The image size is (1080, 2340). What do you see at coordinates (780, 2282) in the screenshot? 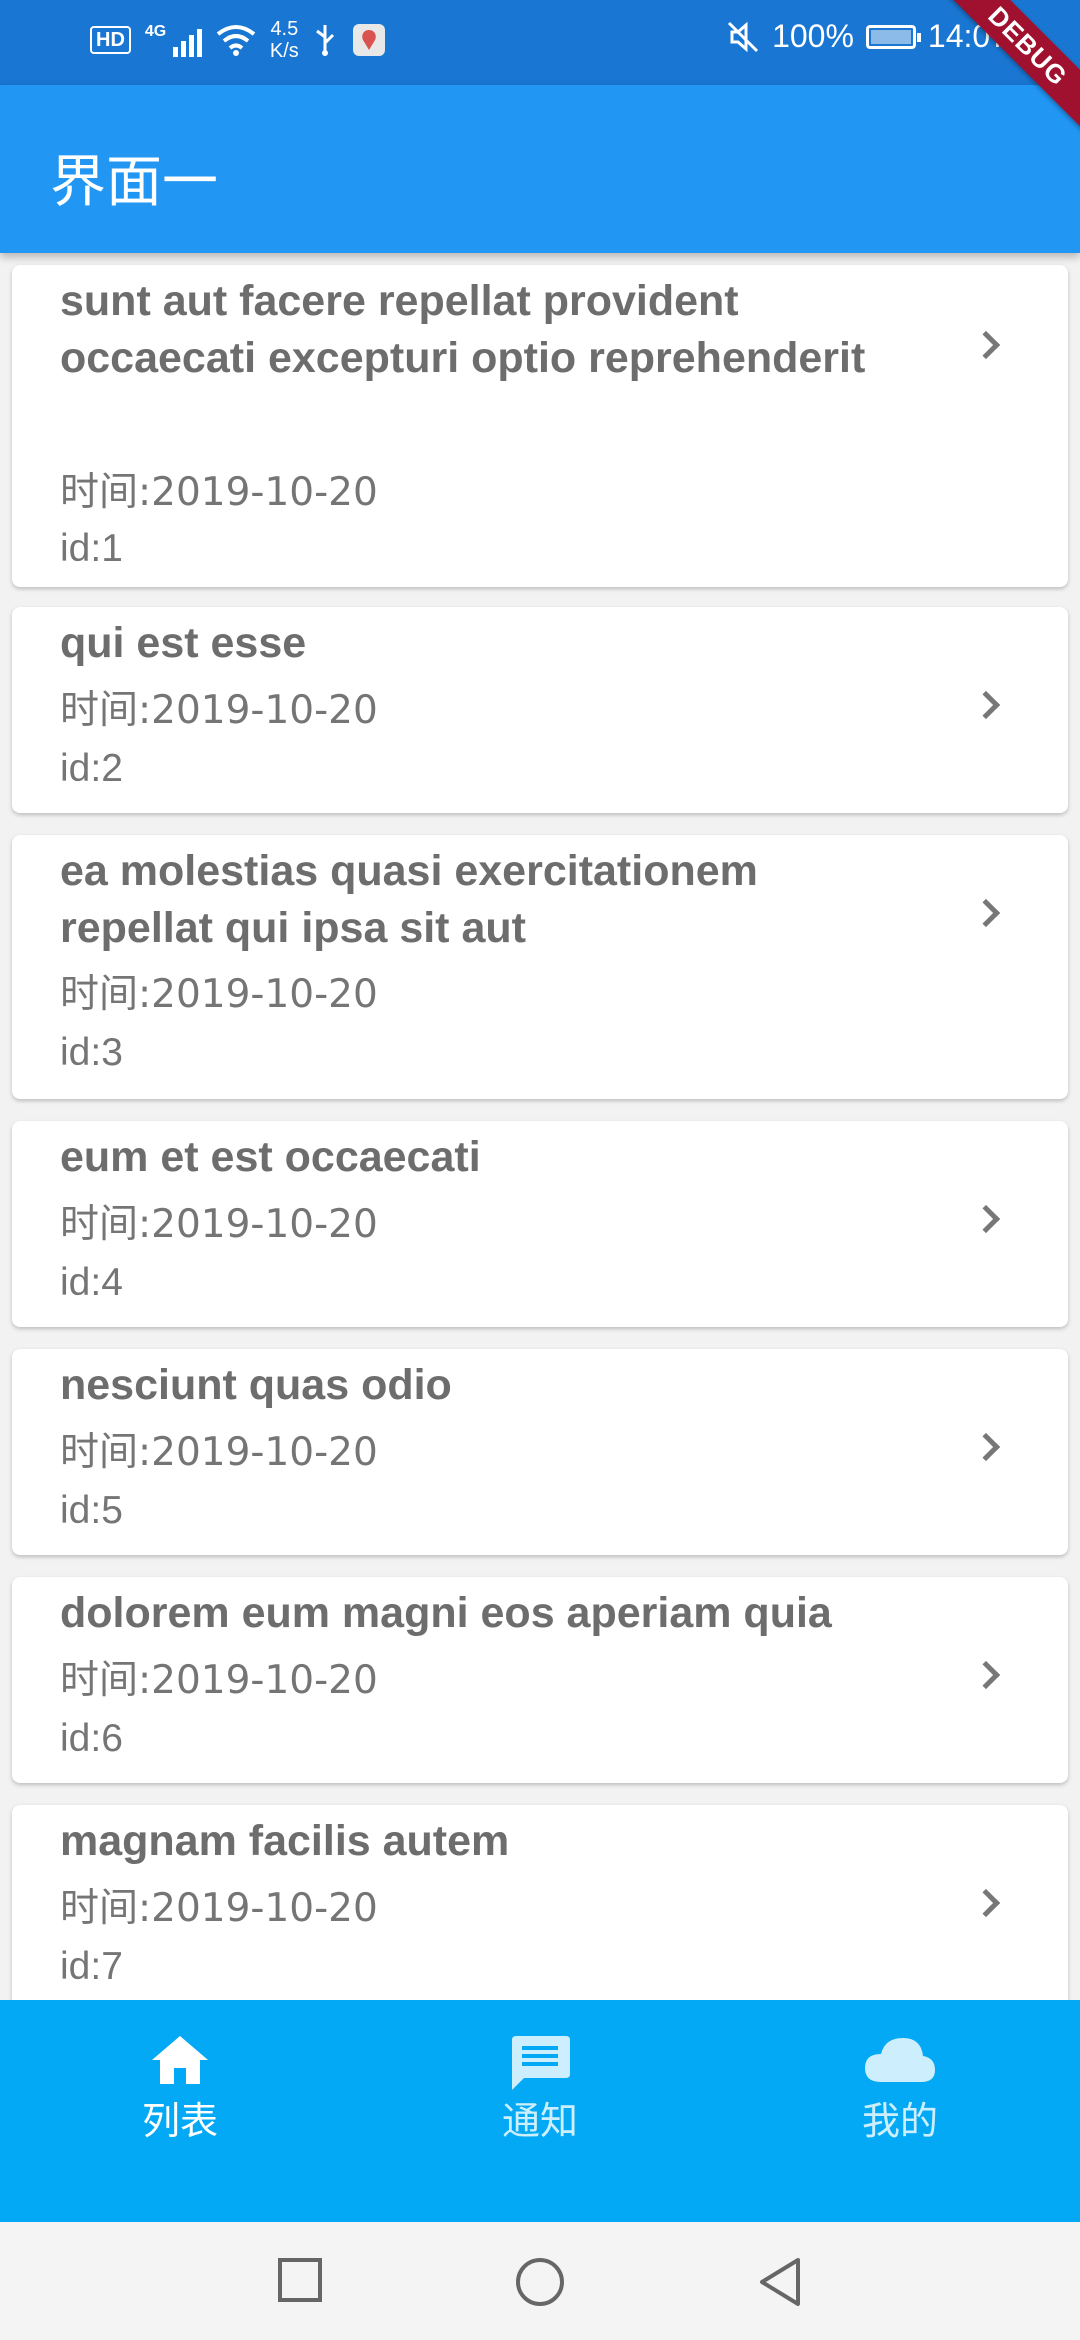
I see `back-icon` at bounding box center [780, 2282].